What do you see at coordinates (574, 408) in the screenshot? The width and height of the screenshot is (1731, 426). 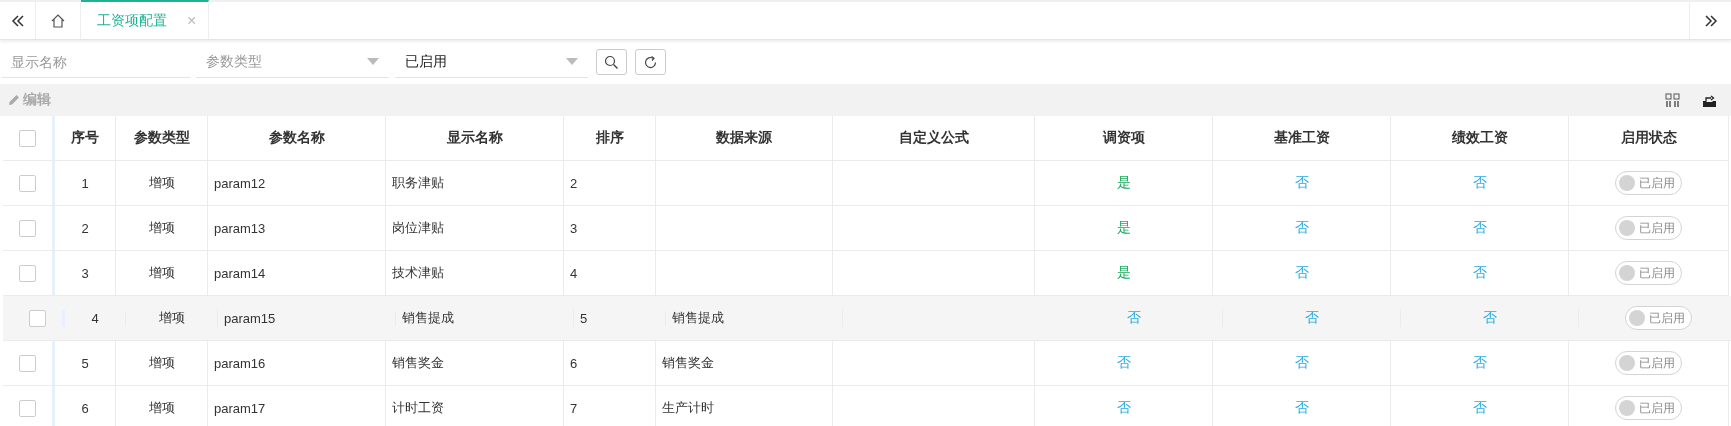 I see `table-cell: 7` at bounding box center [574, 408].